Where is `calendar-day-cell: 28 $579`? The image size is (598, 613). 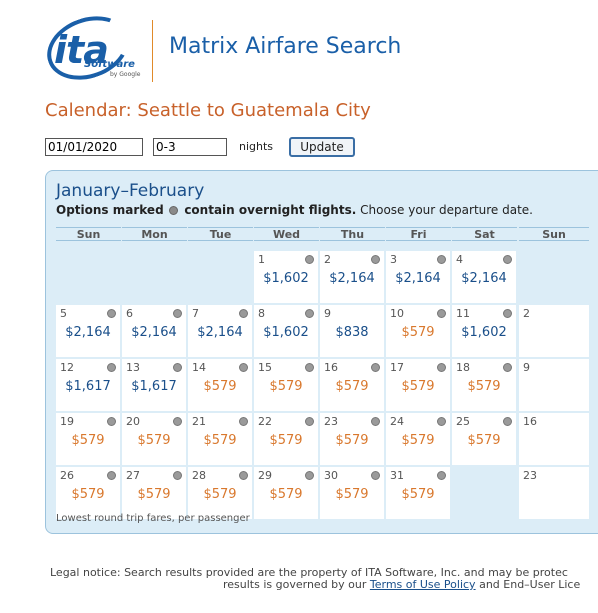 calendar-day-cell: 28 $579 is located at coordinates (220, 493).